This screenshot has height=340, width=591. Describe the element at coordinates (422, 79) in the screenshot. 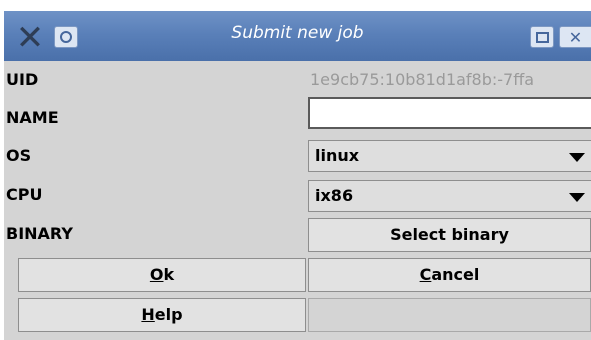

I see `uid-value: 1e9cb75:10b81d1af8b:-7ffa` at that location.